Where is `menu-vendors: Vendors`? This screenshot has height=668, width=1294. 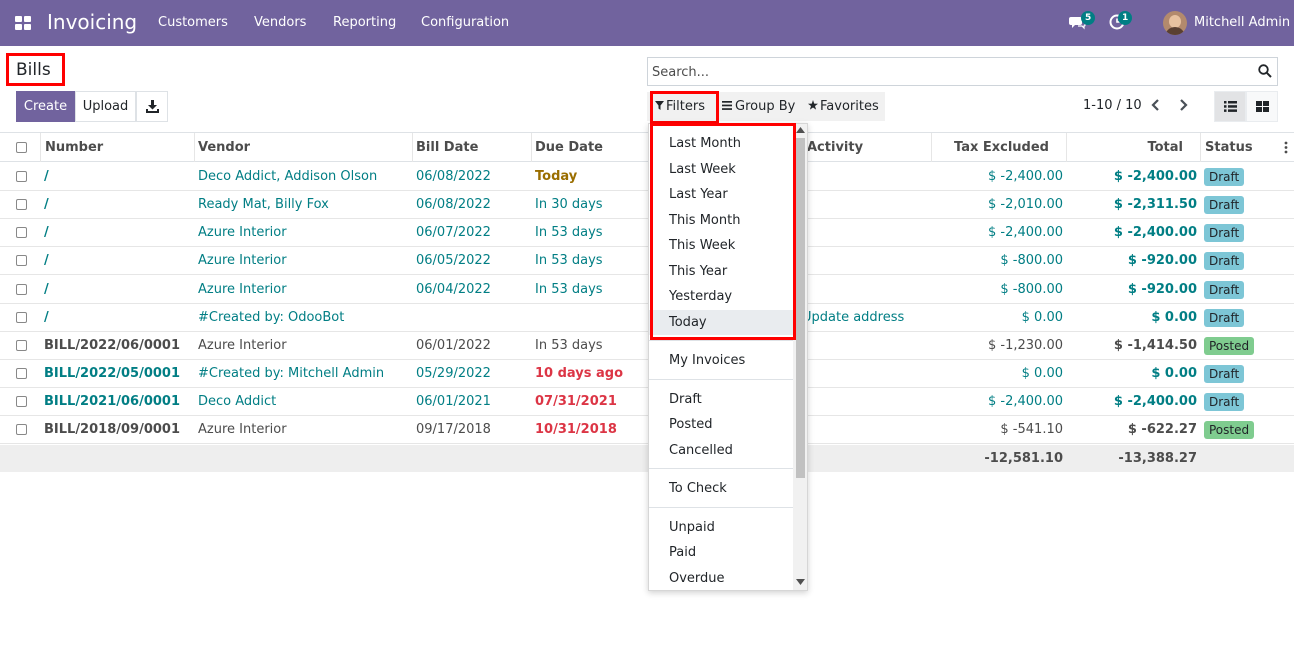
menu-vendors: Vendors is located at coordinates (280, 22).